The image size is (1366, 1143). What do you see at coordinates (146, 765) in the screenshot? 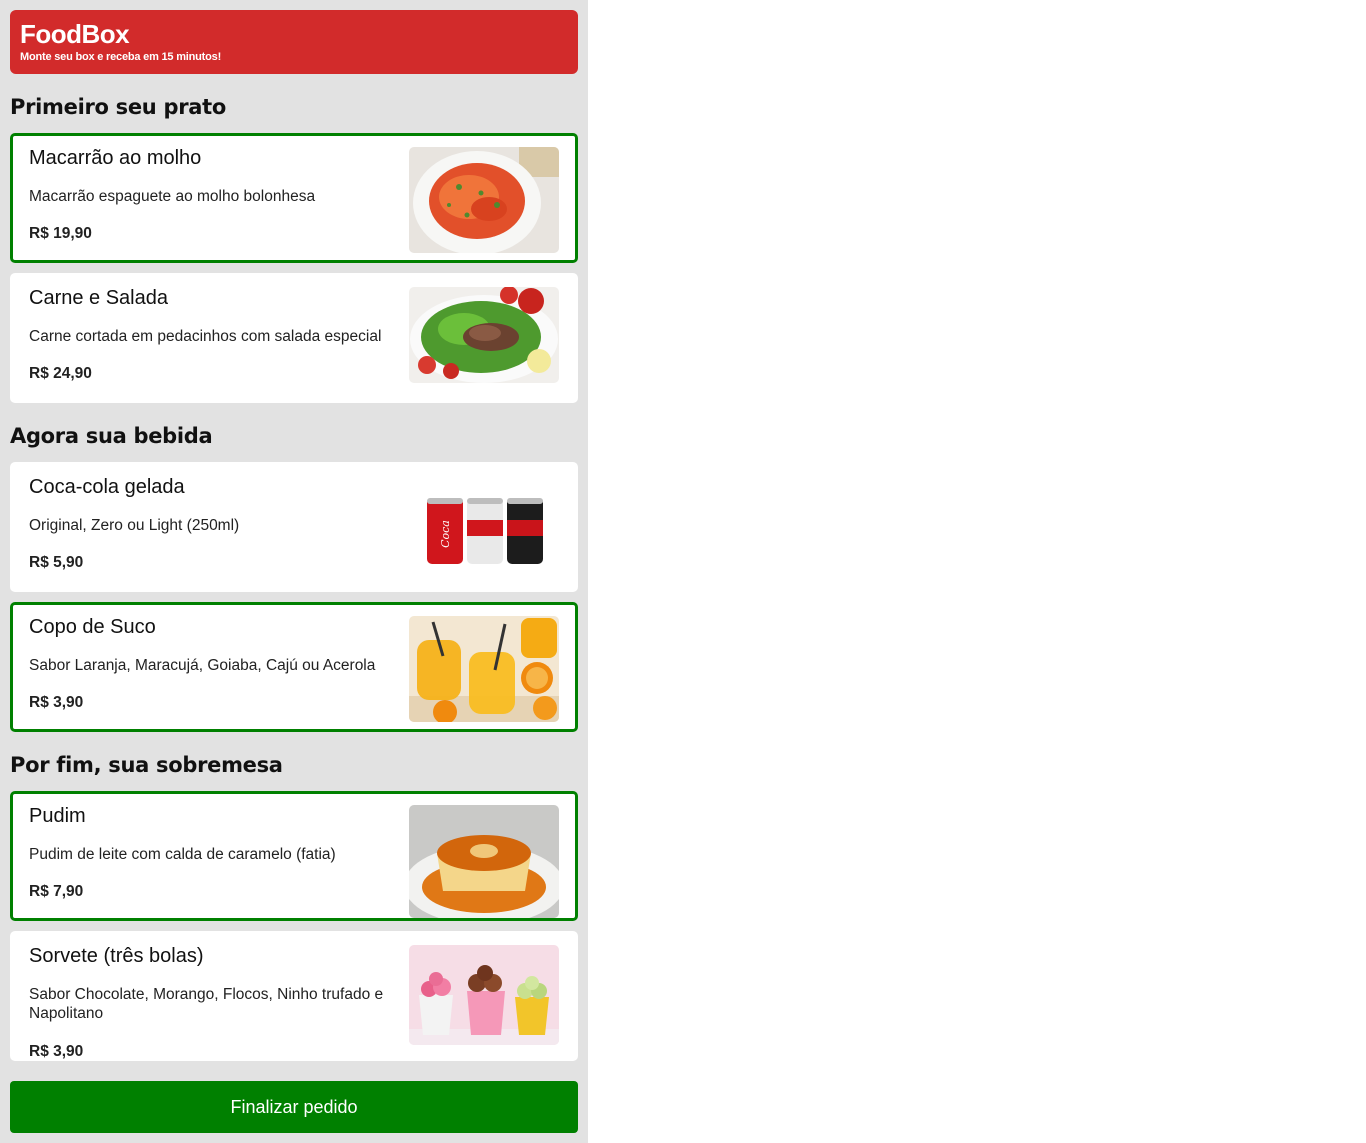
I see `section-title-dessert: Por fim, sua sobremesa` at bounding box center [146, 765].